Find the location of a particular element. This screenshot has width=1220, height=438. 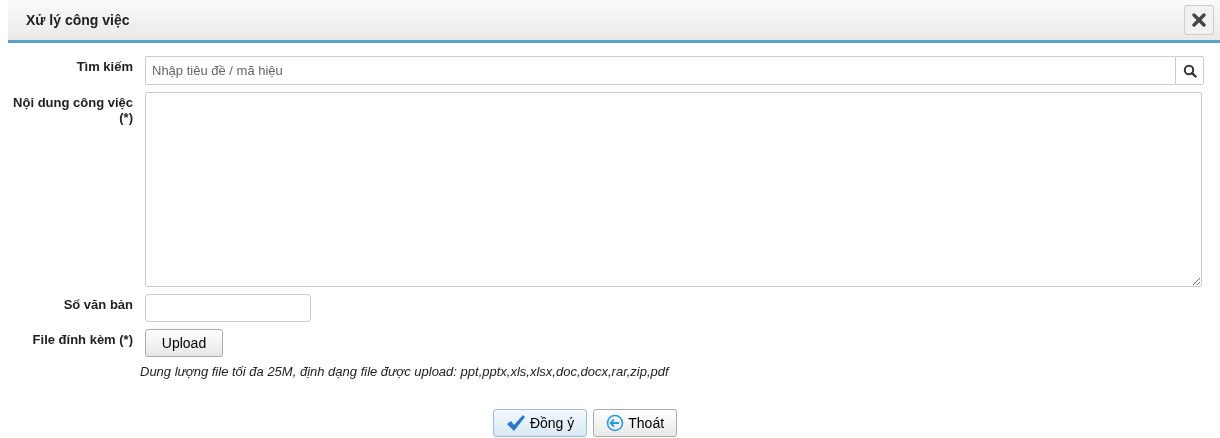

search-field: Nhập tiêu đề / mã hiệu is located at coordinates (660, 70).